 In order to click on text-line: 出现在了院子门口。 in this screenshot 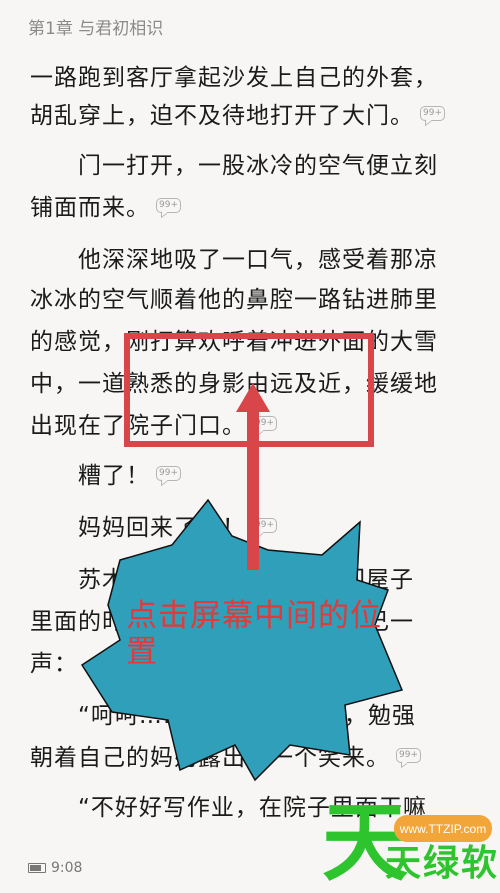, I will do `click(138, 426)`.